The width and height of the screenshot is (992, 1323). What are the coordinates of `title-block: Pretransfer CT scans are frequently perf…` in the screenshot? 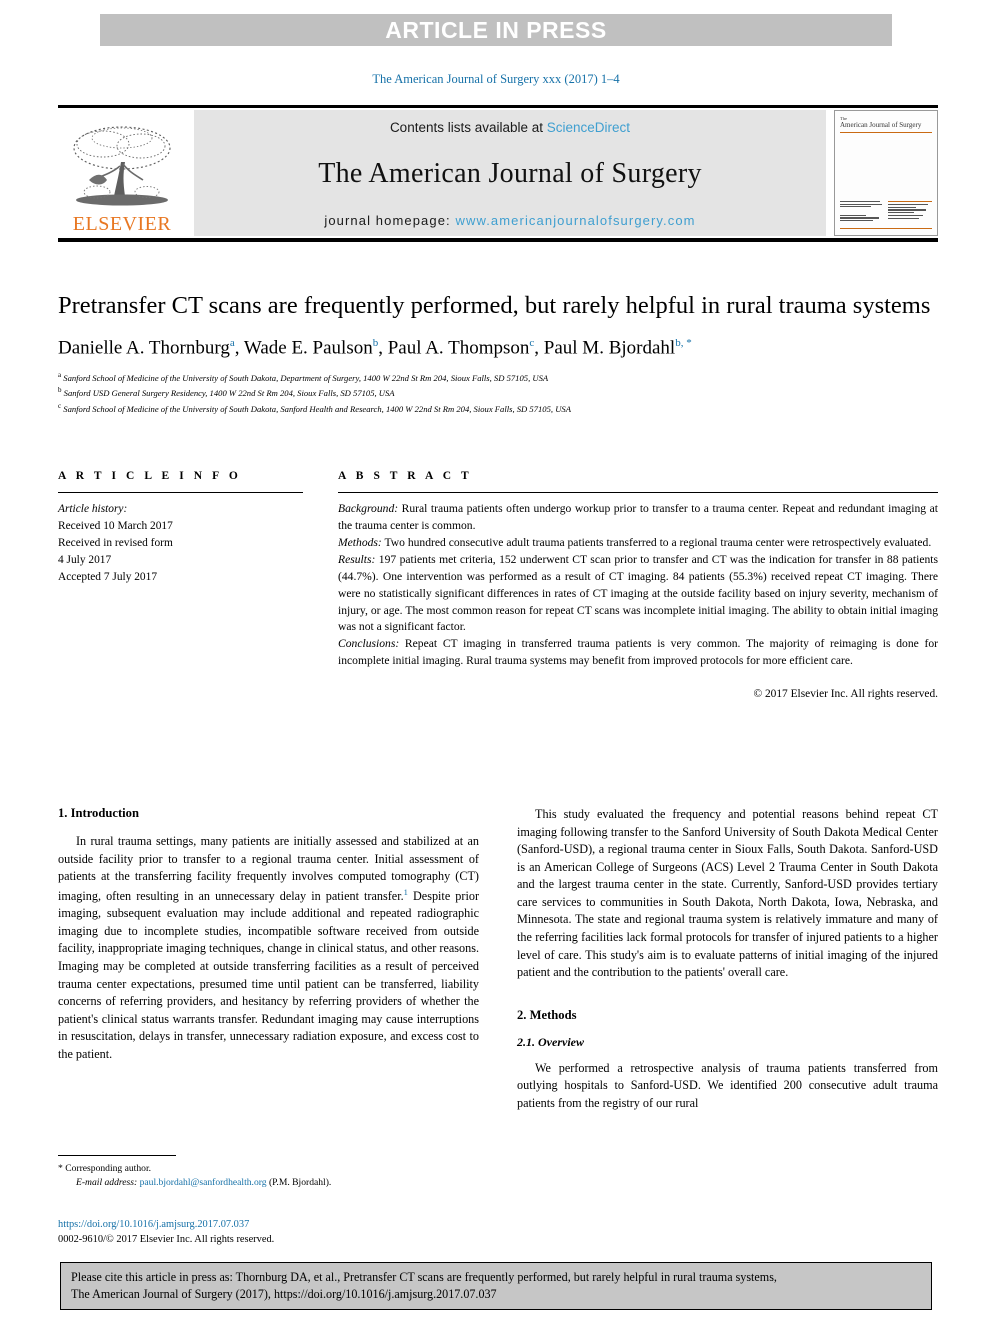 It's located at (498, 353).